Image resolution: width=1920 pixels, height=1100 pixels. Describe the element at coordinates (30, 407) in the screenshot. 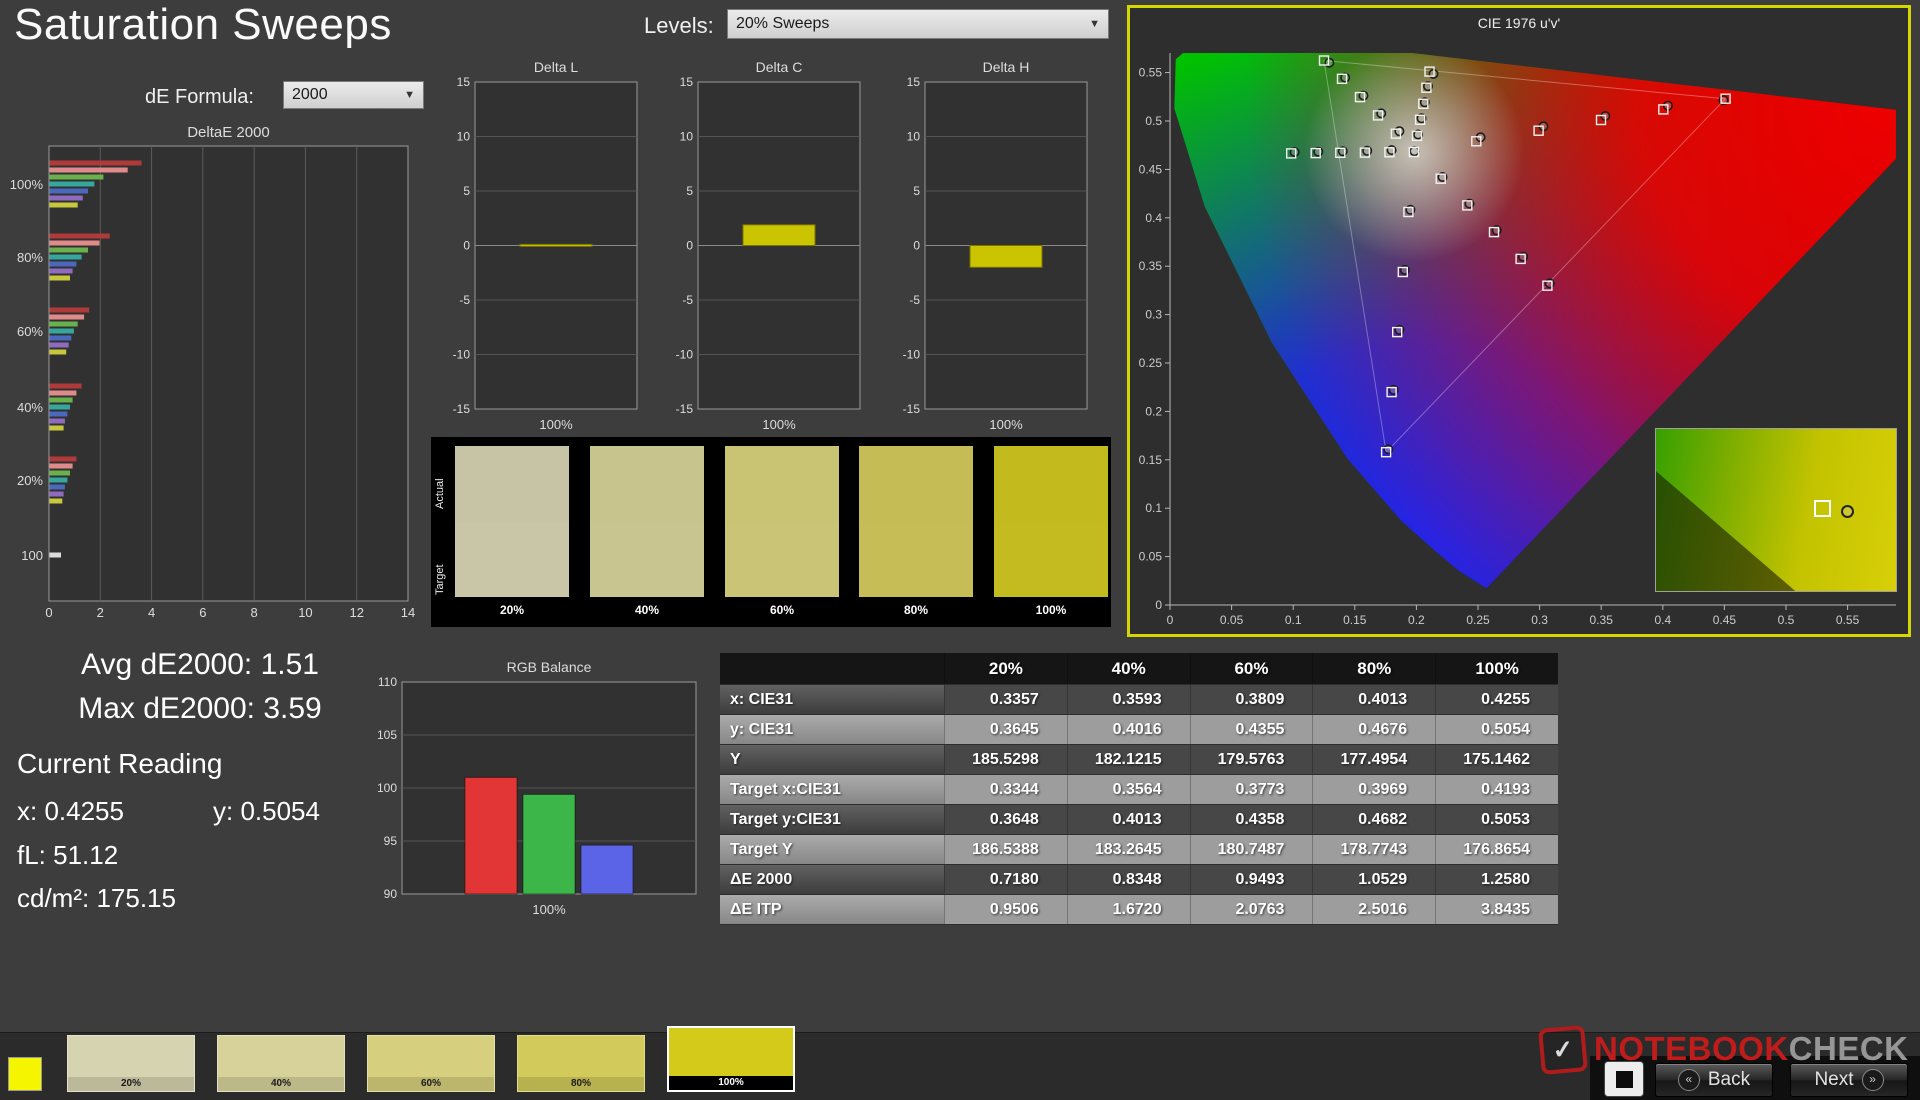

I see `svg-text: 40%` at that location.